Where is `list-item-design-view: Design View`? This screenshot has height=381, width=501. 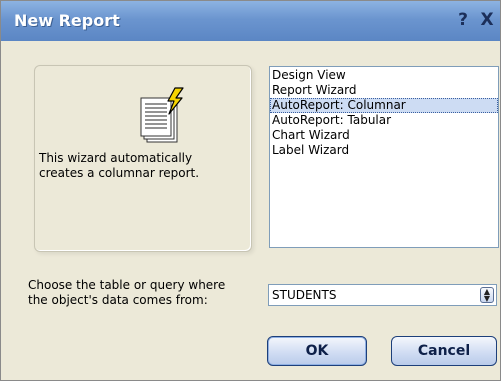
list-item-design-view: Design View is located at coordinates (384, 75).